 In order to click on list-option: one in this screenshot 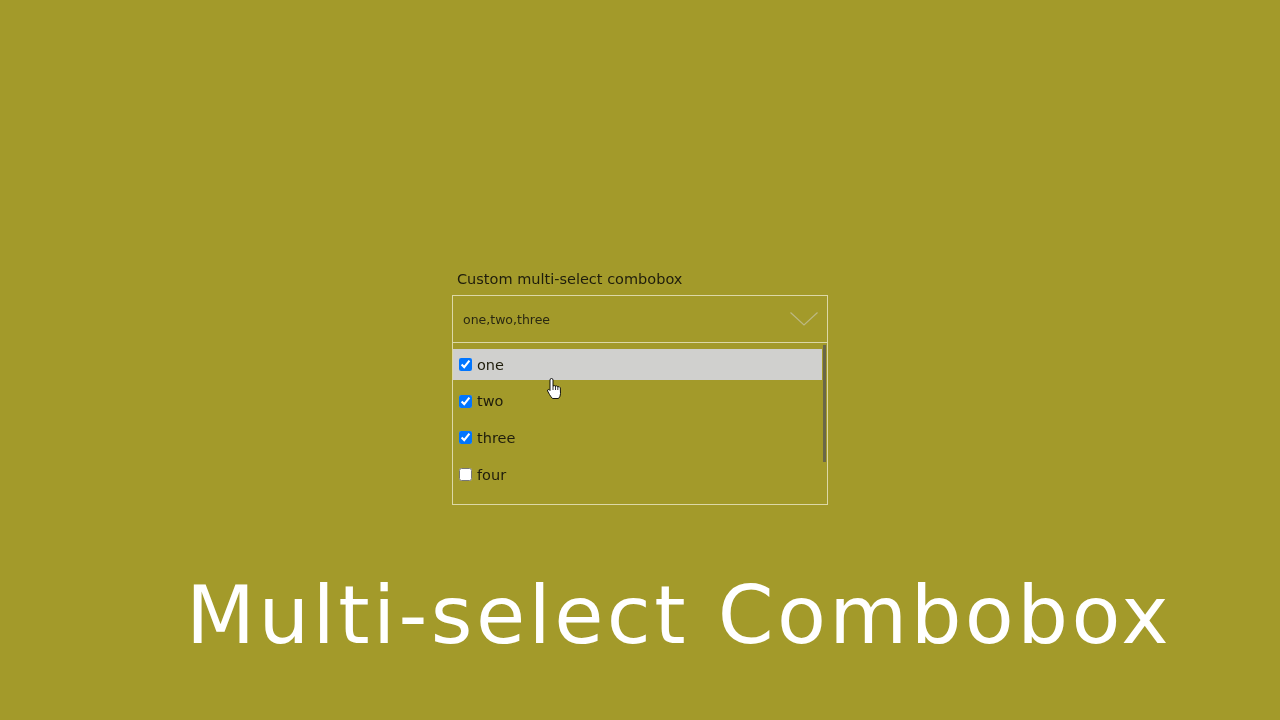, I will do `click(637, 364)`.